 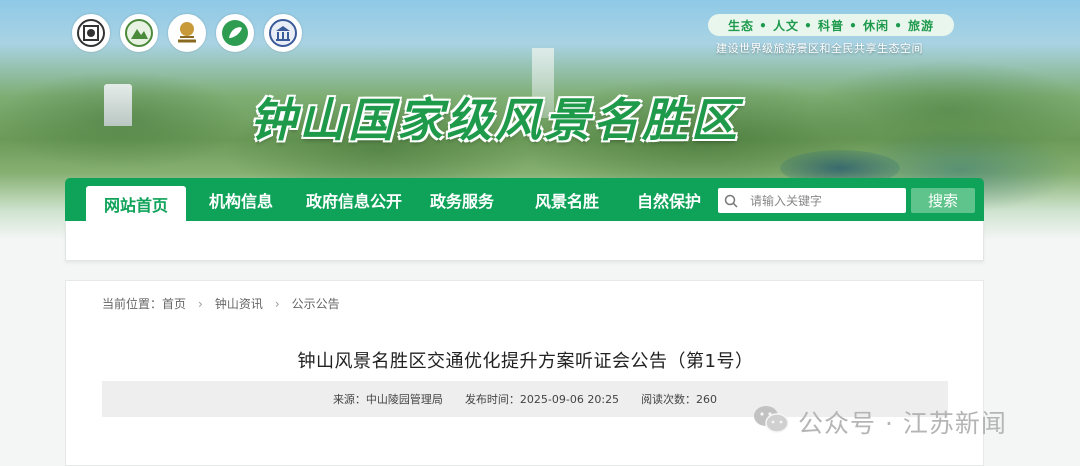 What do you see at coordinates (132, 304) in the screenshot?
I see `breadcrumb-prefix: 当前位置：` at bounding box center [132, 304].